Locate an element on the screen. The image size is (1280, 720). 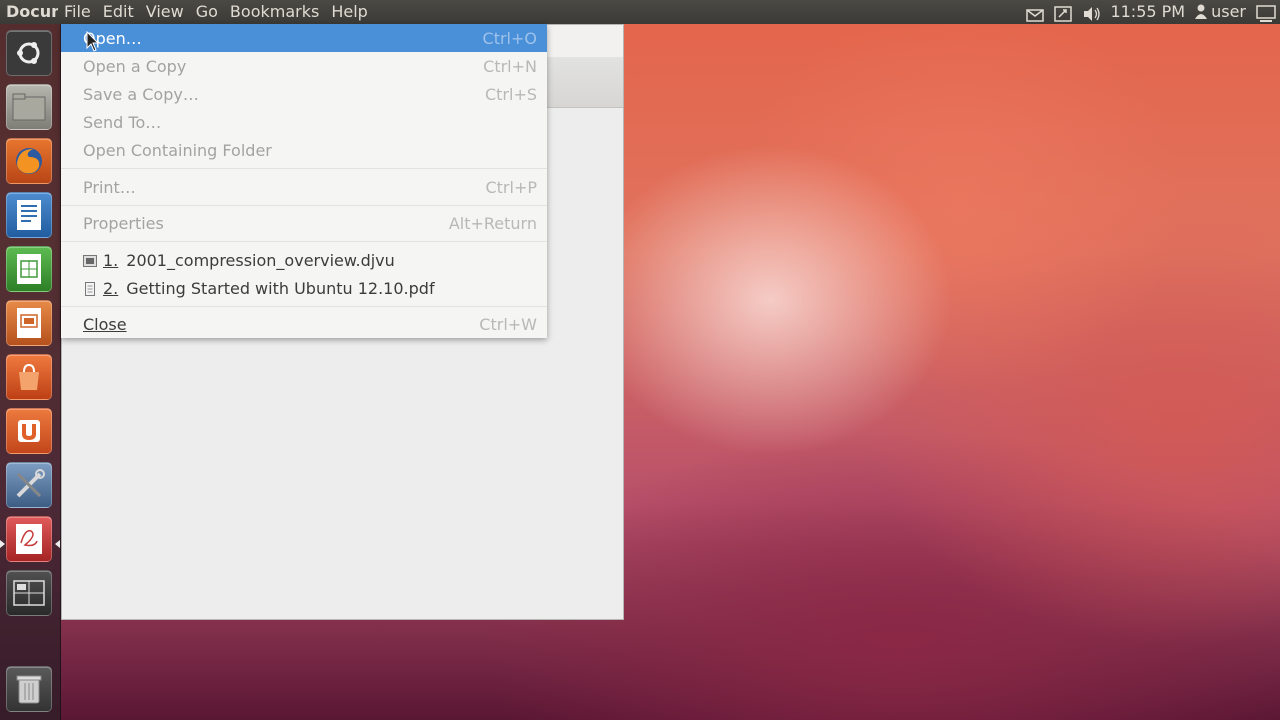
mouse-pointer-icon is located at coordinates (93, 41).